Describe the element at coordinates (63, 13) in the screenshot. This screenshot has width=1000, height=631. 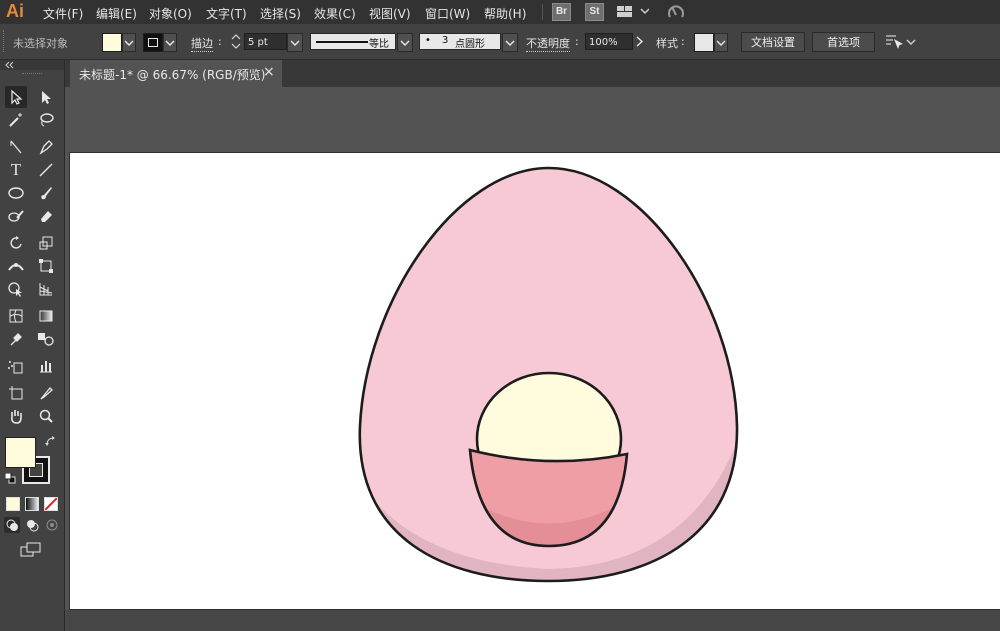
I see `menu-file: 文件(F)` at that location.